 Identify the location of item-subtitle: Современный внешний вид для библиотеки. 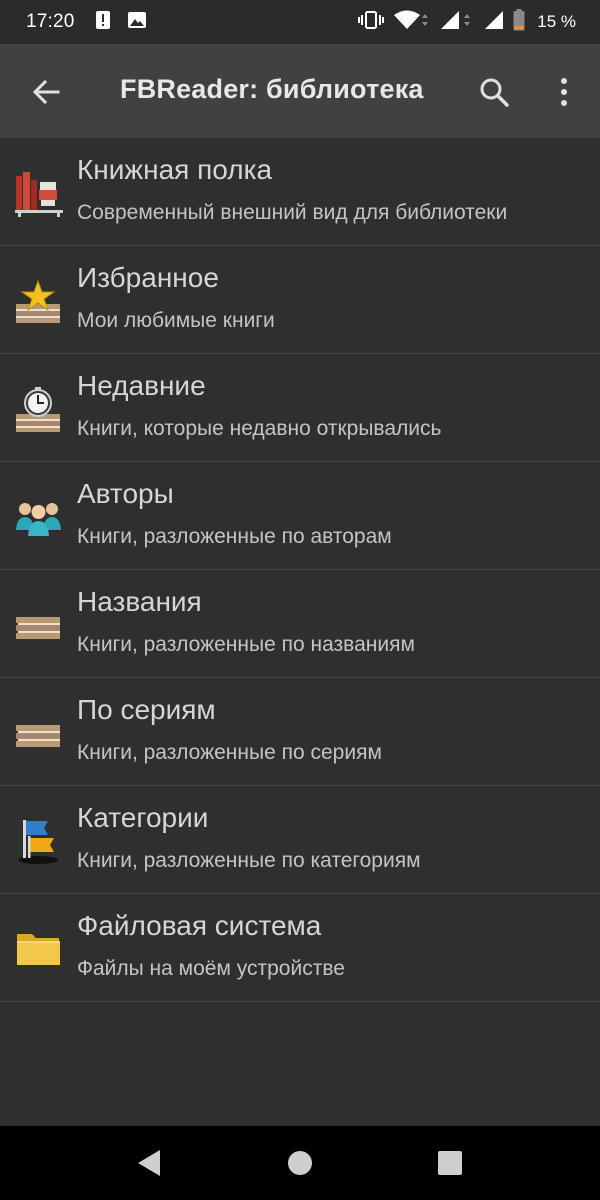
(292, 212).